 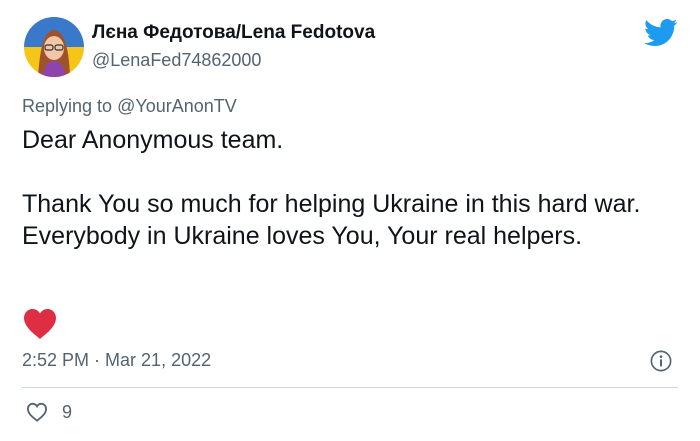 I want to click on info-icon, so click(x=661, y=361).